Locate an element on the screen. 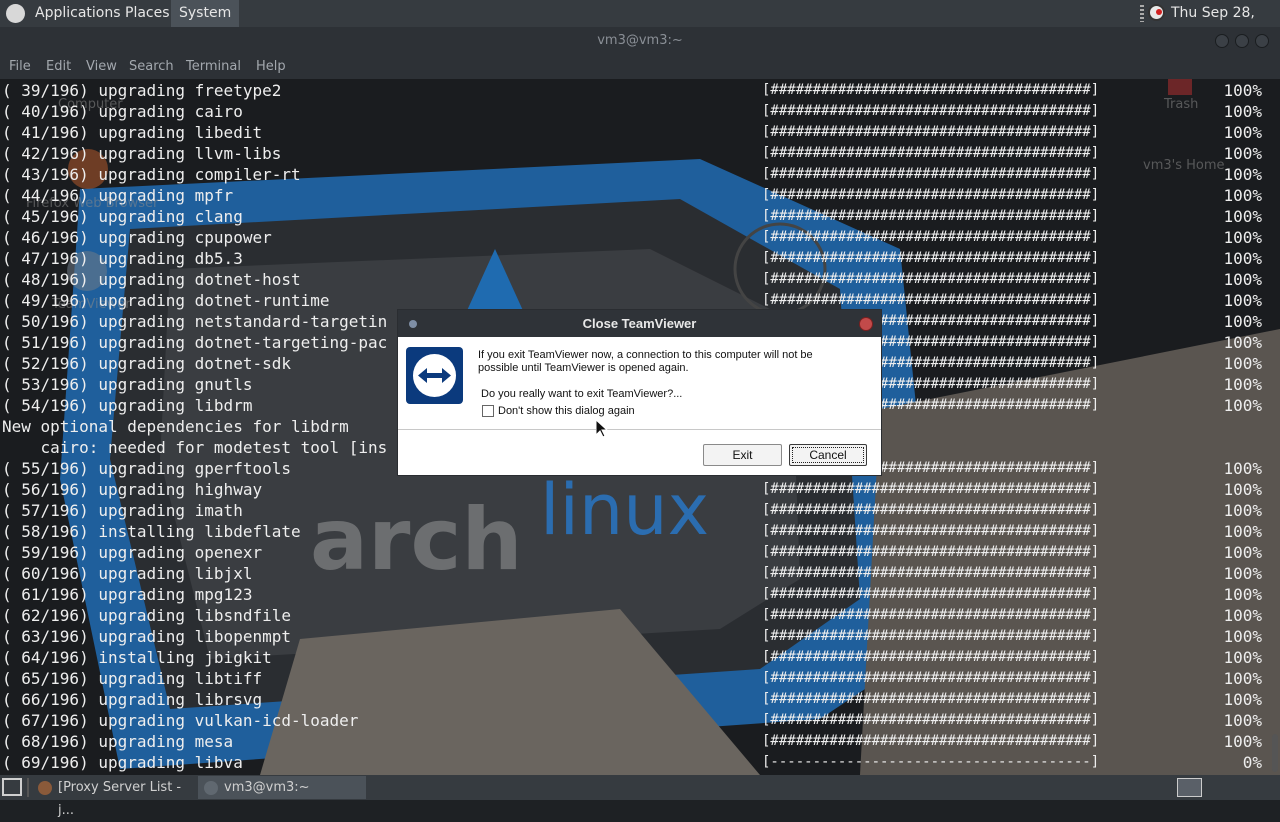 Image resolution: width=1280 pixels, height=822 pixels. terminal-line: cairo: needed for modetest tool [ins is located at coordinates (195, 447).